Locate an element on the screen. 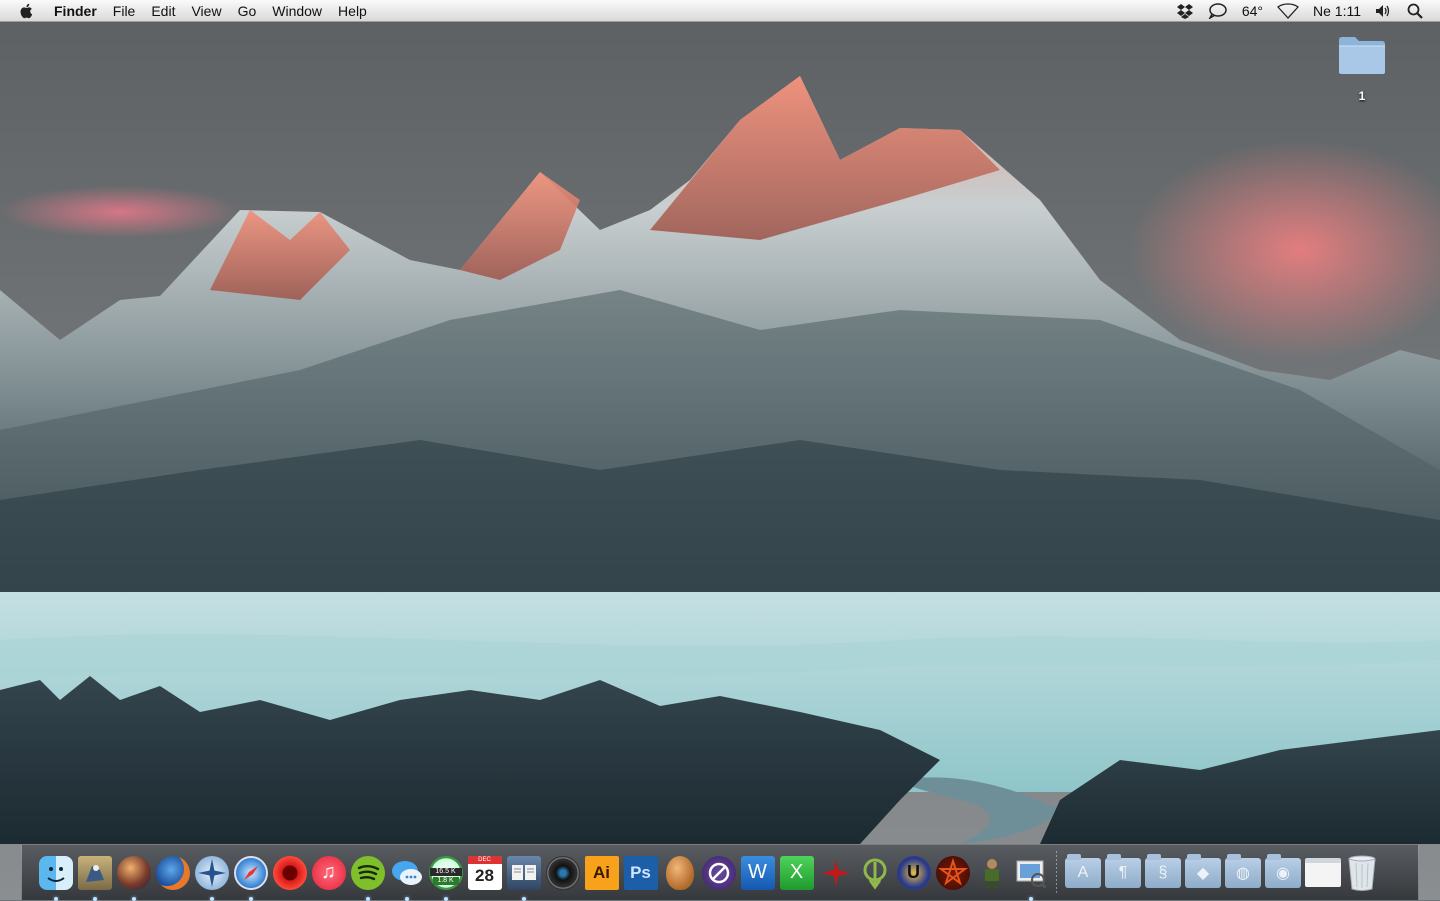  spotify-icon is located at coordinates (367, 872).